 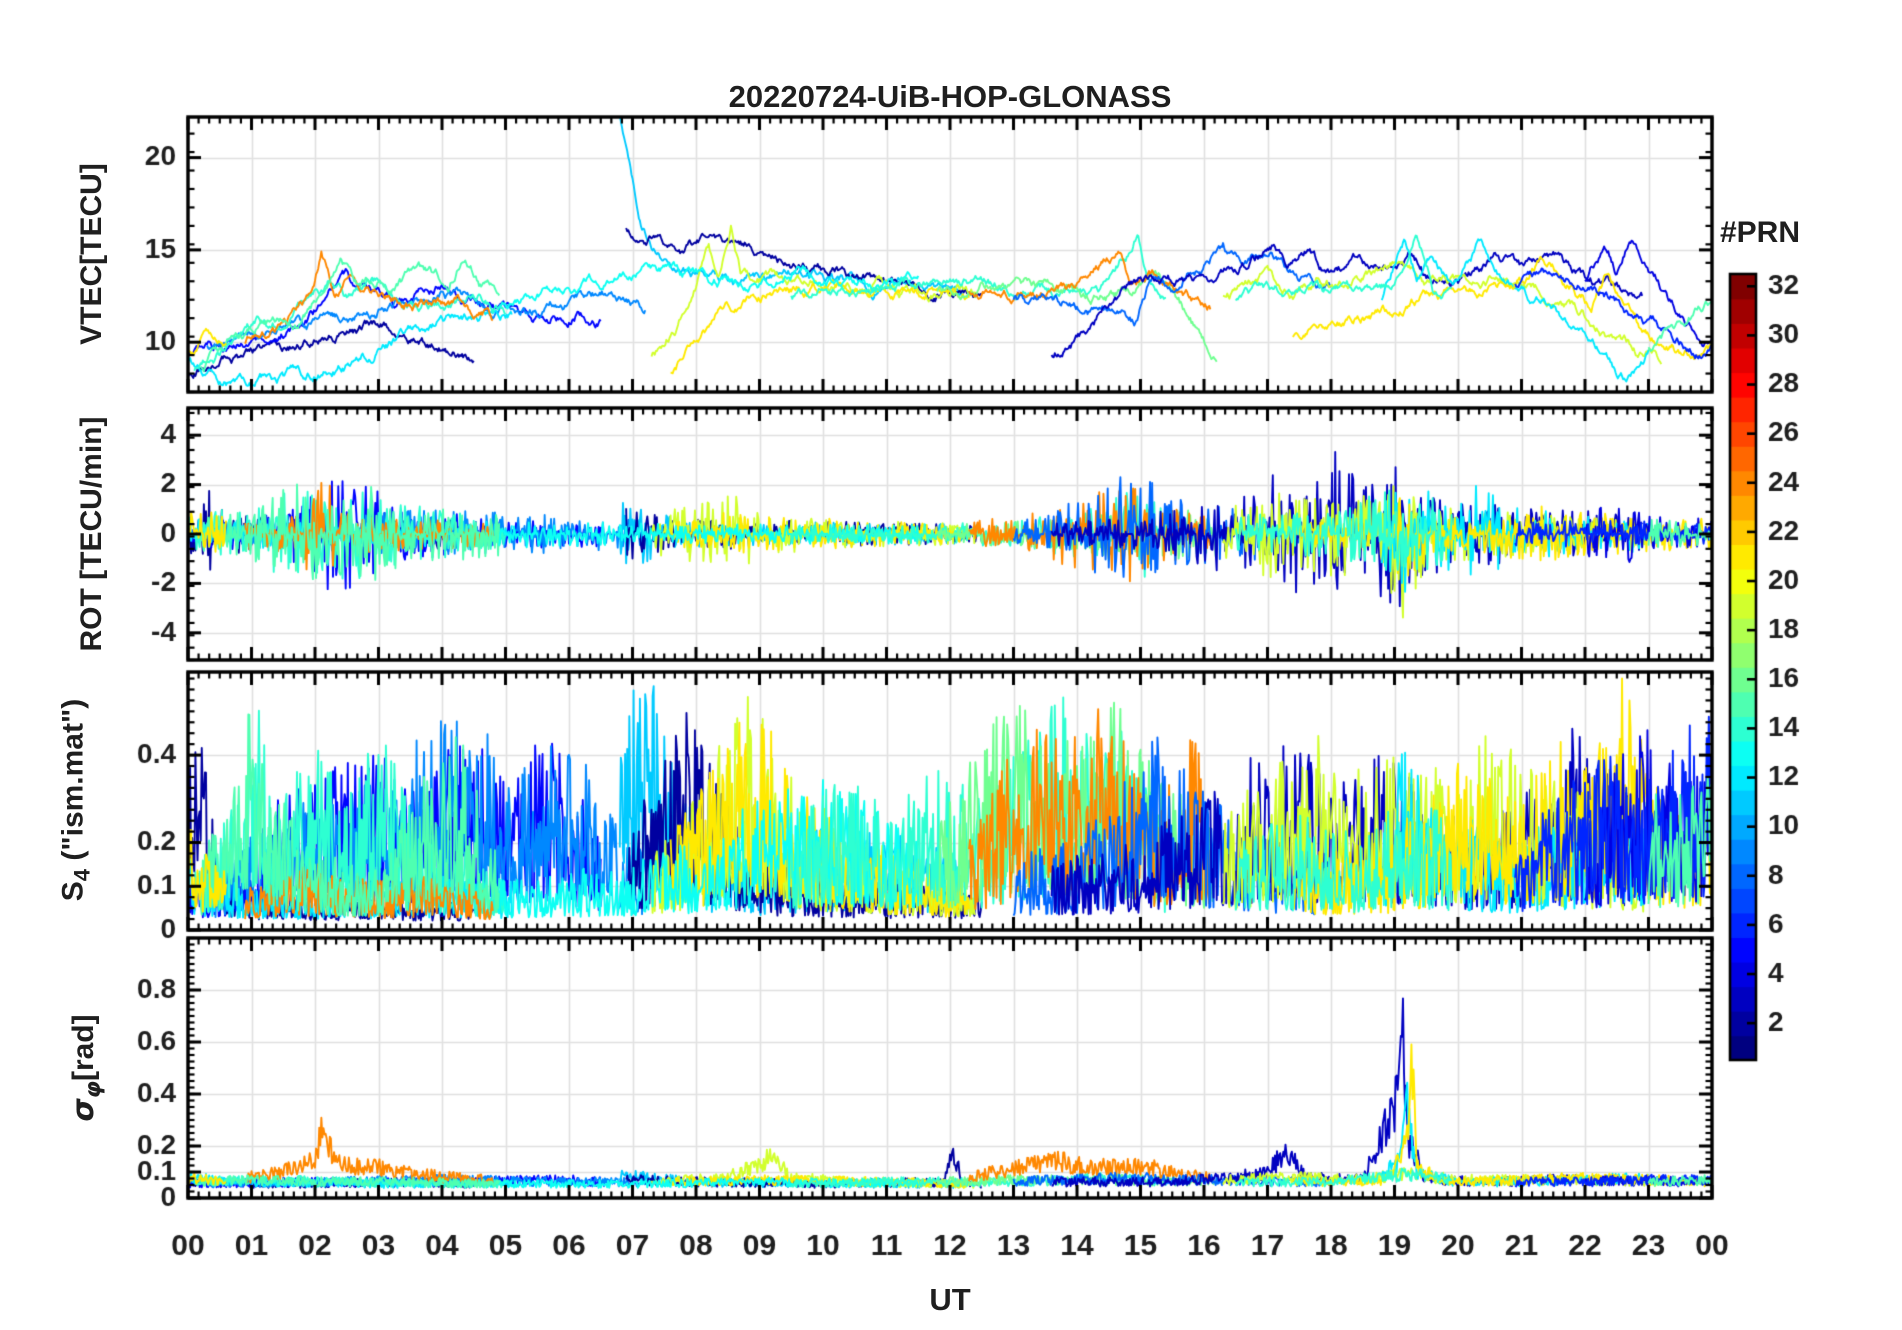 I want to click on y-axis-label-vtec: VTEC[TECU], so click(x=91, y=254).